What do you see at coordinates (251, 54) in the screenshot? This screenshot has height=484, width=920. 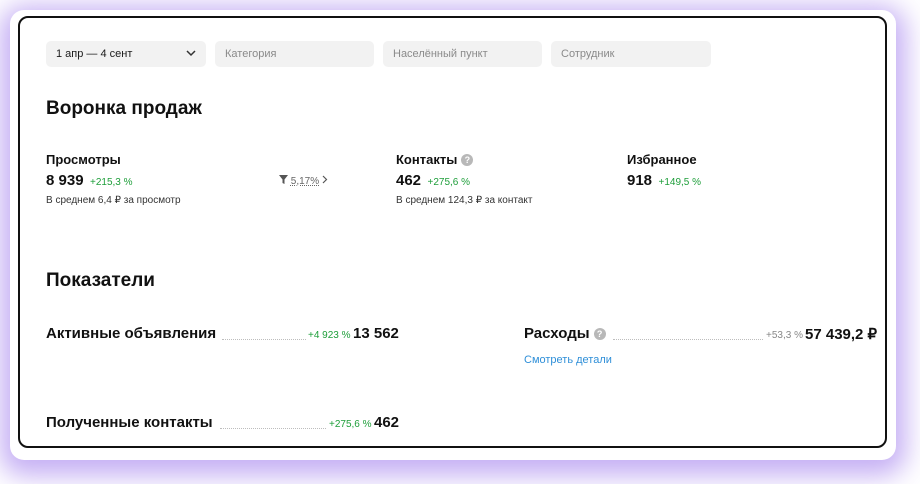 I see `category-placeholder: Категория` at bounding box center [251, 54].